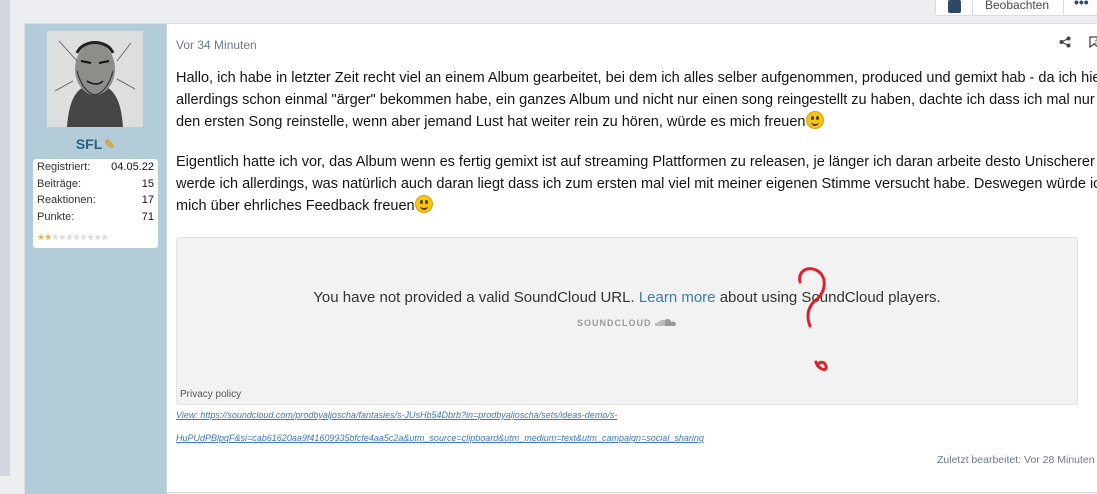 The width and height of the screenshot is (1097, 494). What do you see at coordinates (210, 394) in the screenshot?
I see `privacy-policy-link: Privacy policy` at bounding box center [210, 394].